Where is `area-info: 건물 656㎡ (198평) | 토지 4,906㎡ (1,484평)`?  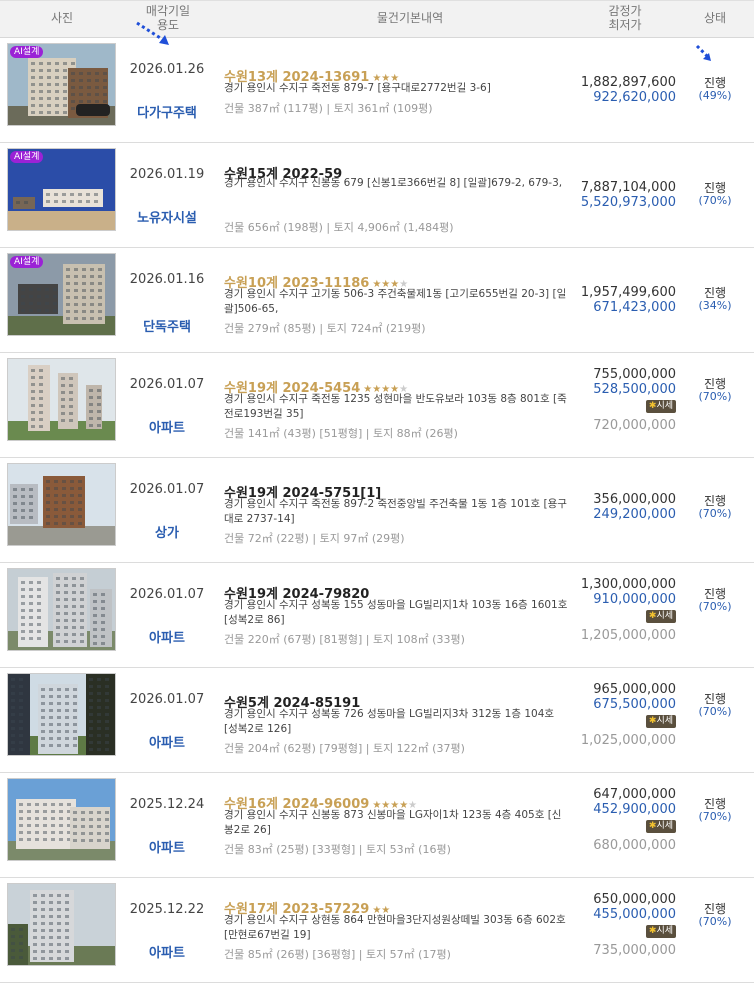
area-info: 건물 656㎡ (198평) | 토지 4,906㎡ (1,484평) is located at coordinates (339, 227).